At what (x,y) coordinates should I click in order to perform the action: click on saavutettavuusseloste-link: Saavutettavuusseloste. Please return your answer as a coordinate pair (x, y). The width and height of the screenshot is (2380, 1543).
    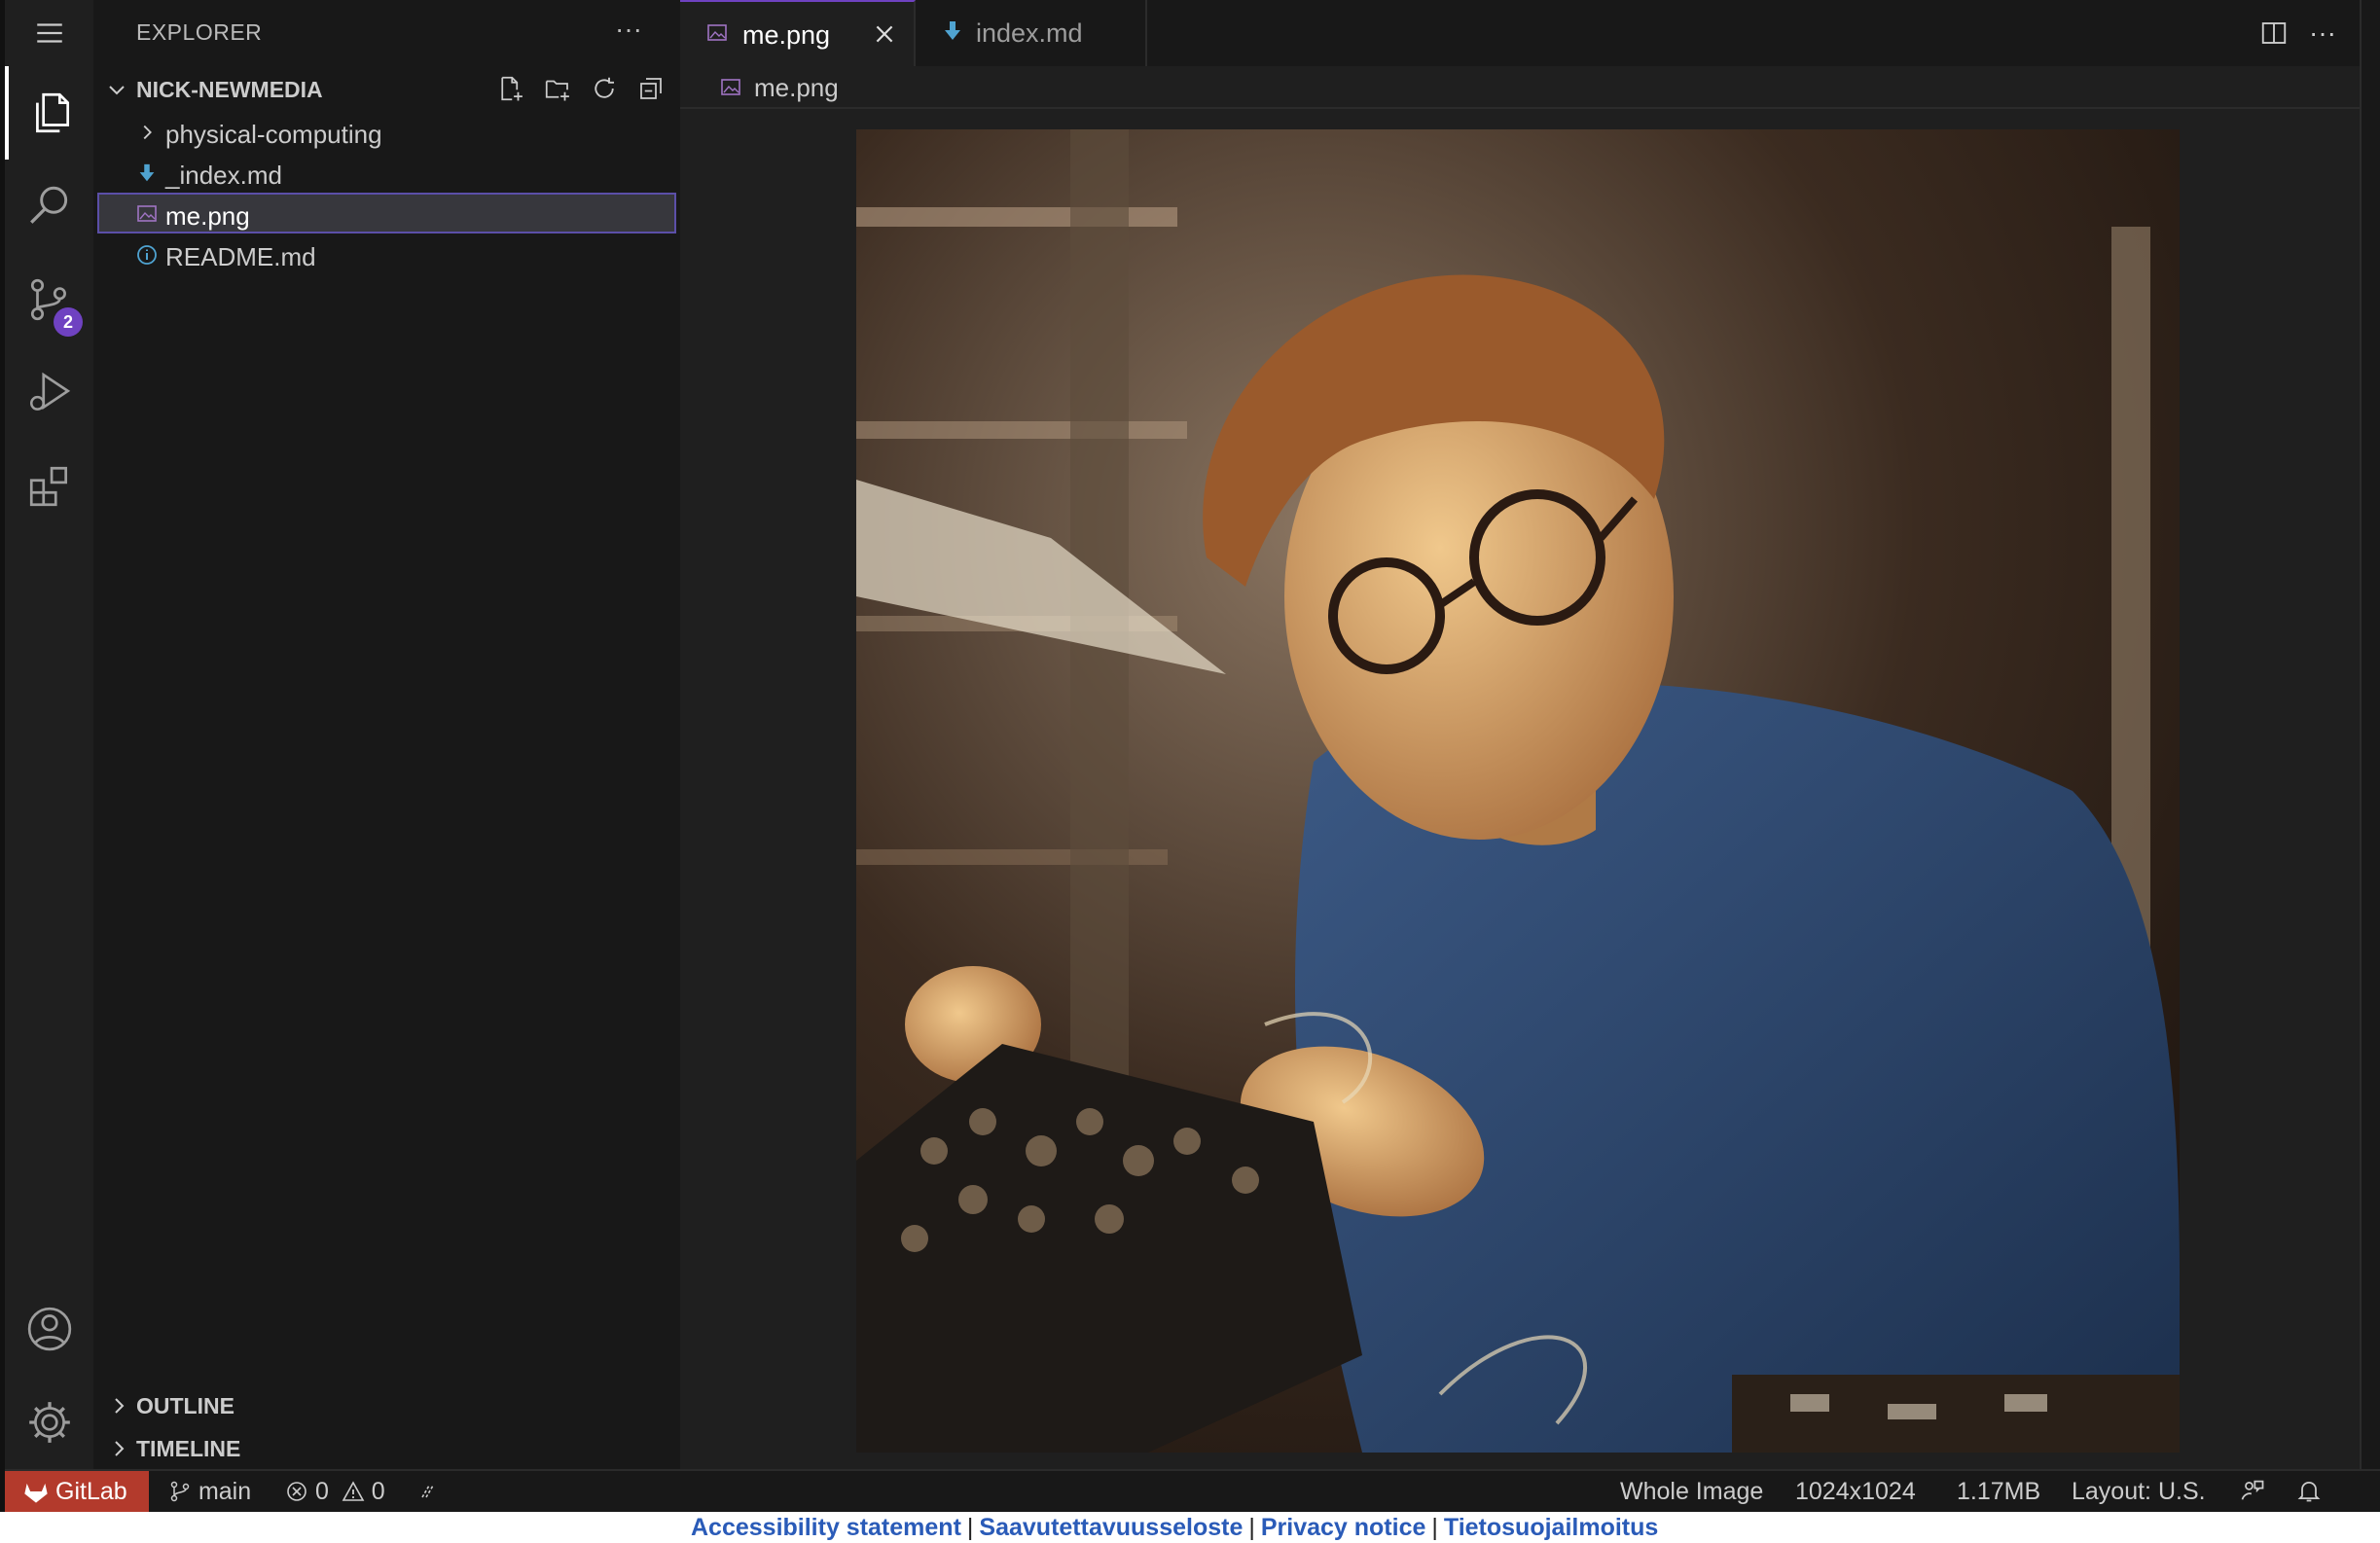
    Looking at the image, I should click on (1111, 1527).